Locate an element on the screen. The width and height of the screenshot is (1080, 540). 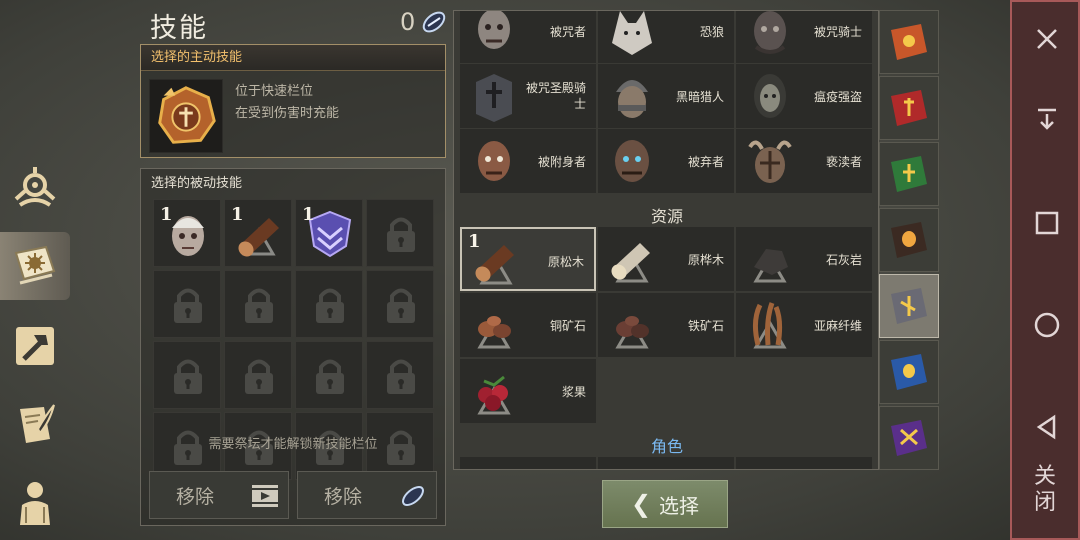
active-skill-desc-line2: 在受到伤害时充能 is located at coordinates (287, 113).